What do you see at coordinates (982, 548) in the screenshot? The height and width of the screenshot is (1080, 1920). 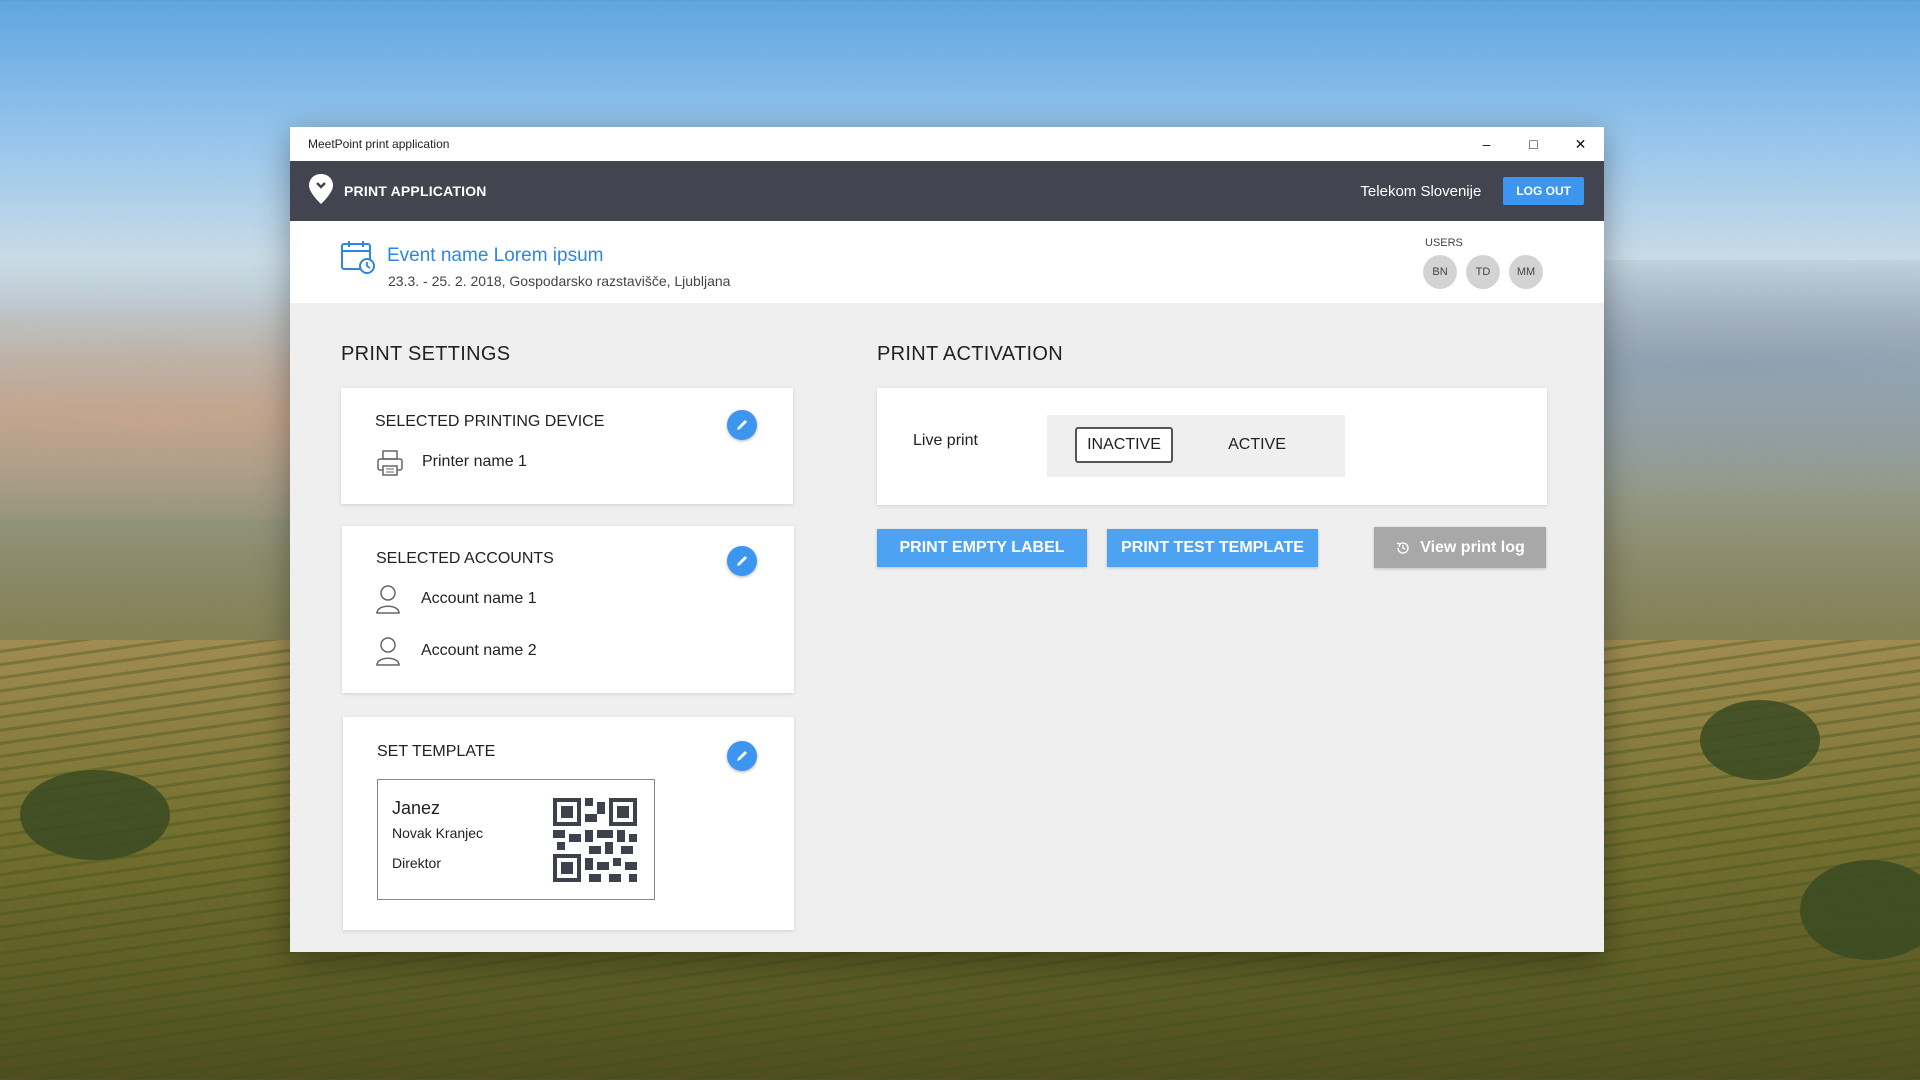 I see `print-empty-label-button: PRINT EMPTY LABEL` at bounding box center [982, 548].